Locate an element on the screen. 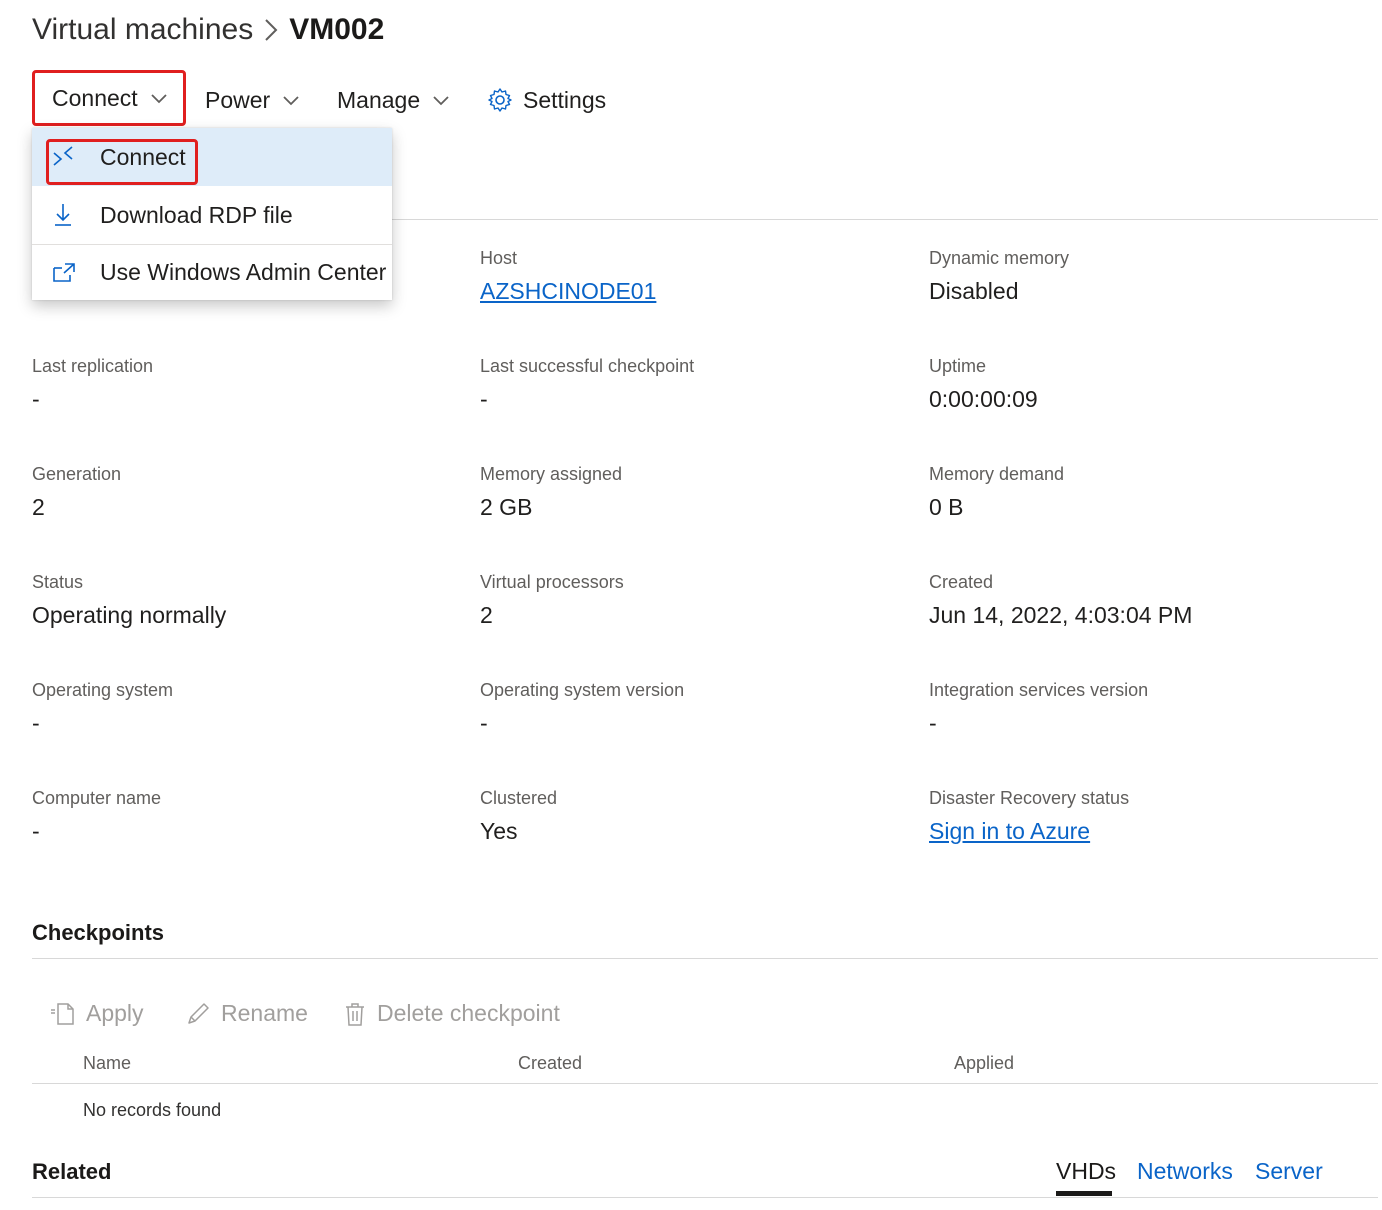 This screenshot has width=1382, height=1210. property-label-status: Status is located at coordinates (58, 582).